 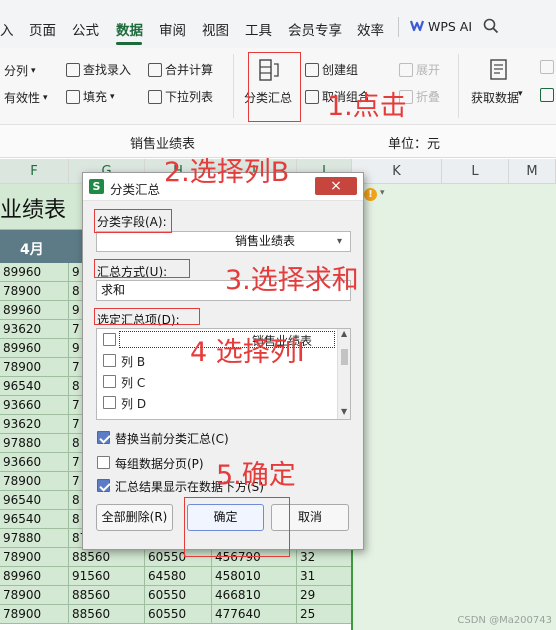 What do you see at coordinates (90, 96) in the screenshot?
I see `fill-button: 填充 ▾` at bounding box center [90, 96].